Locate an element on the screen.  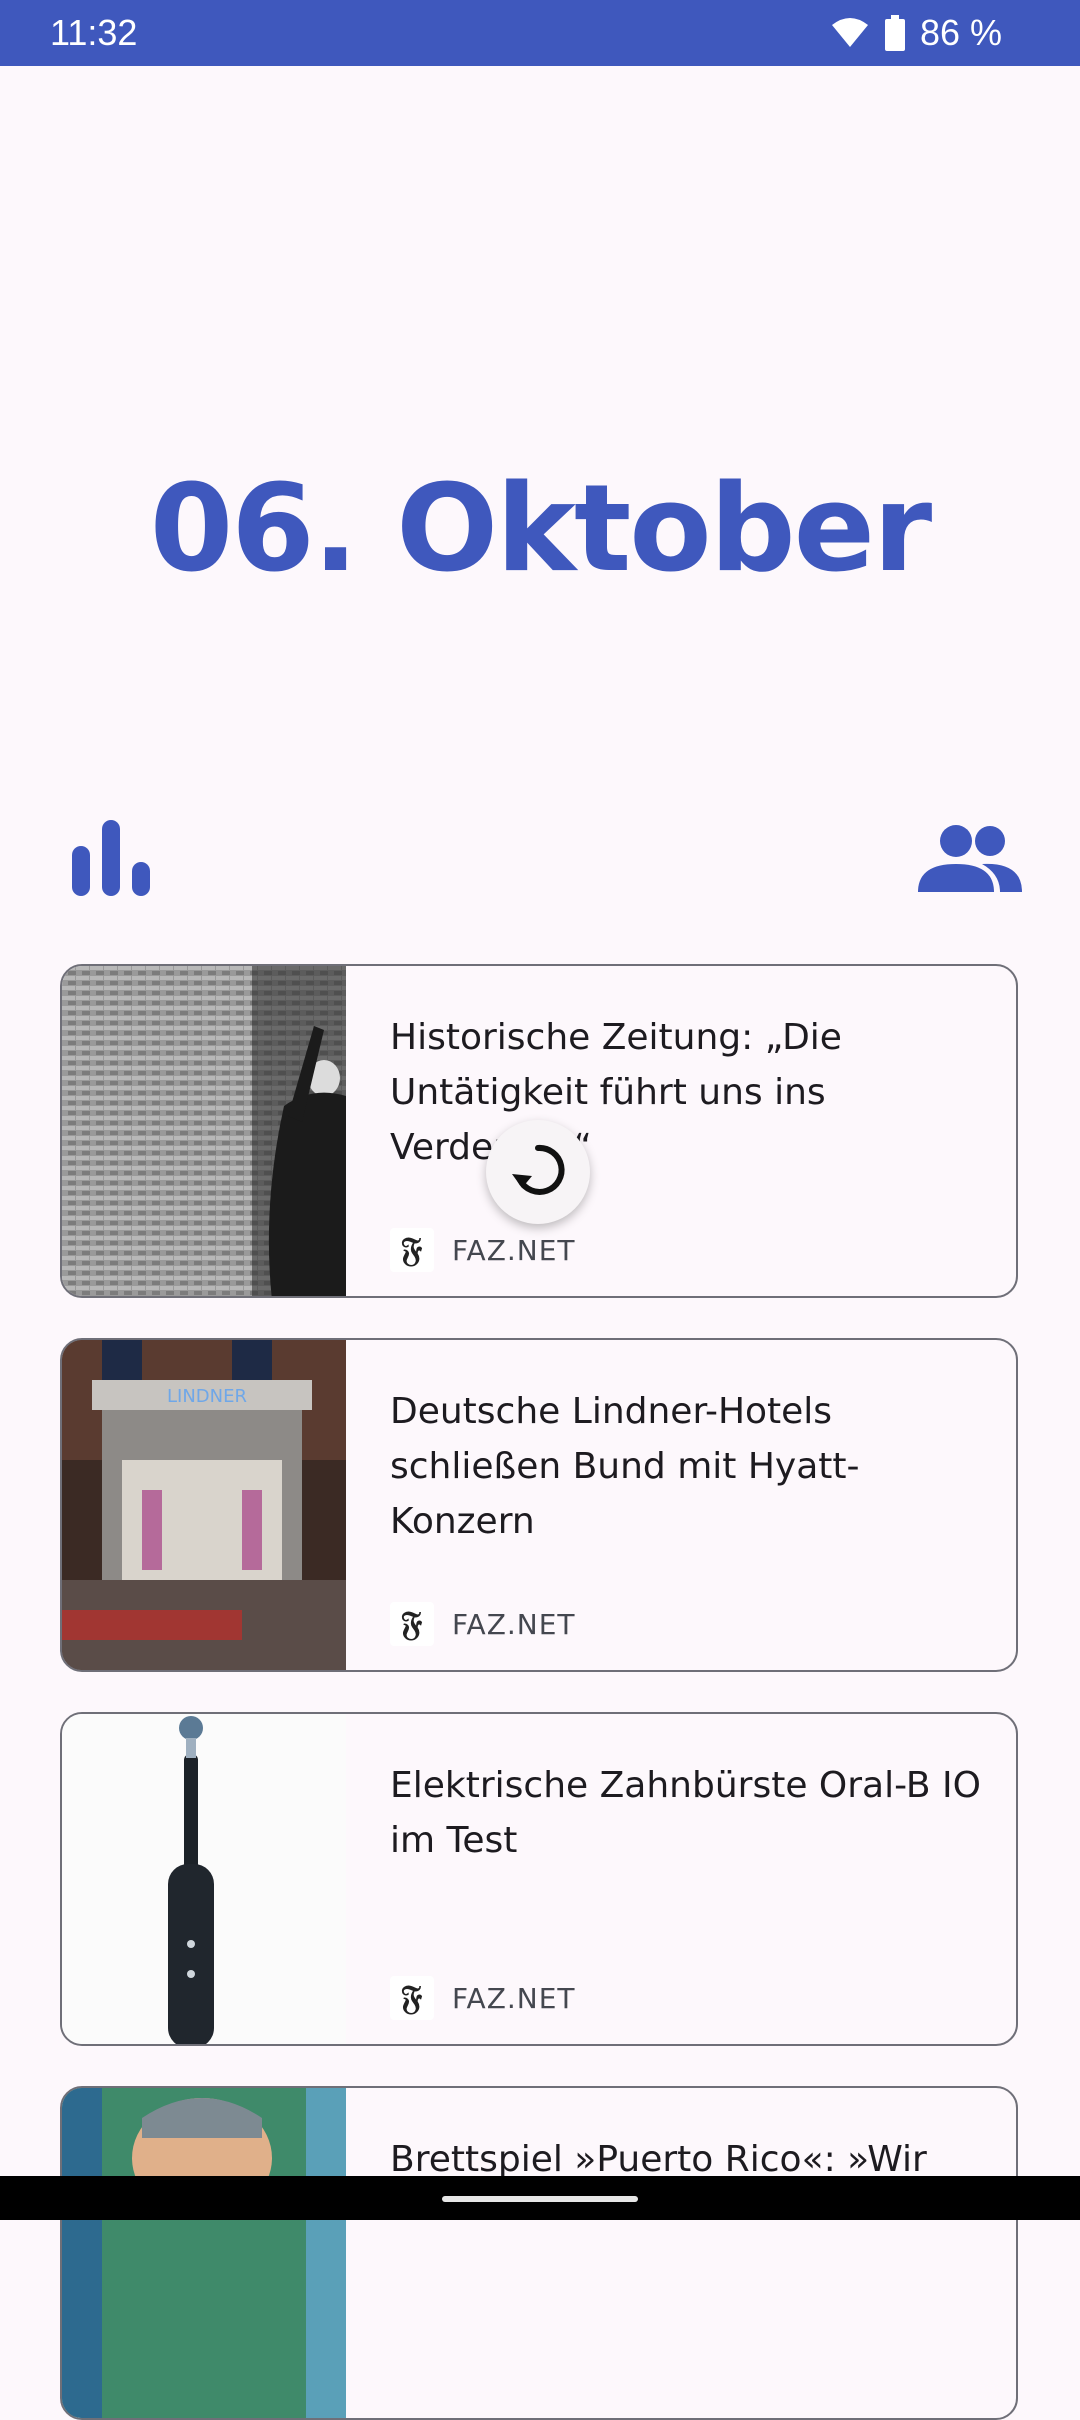
refresh-icon is located at coordinates (538, 1172).